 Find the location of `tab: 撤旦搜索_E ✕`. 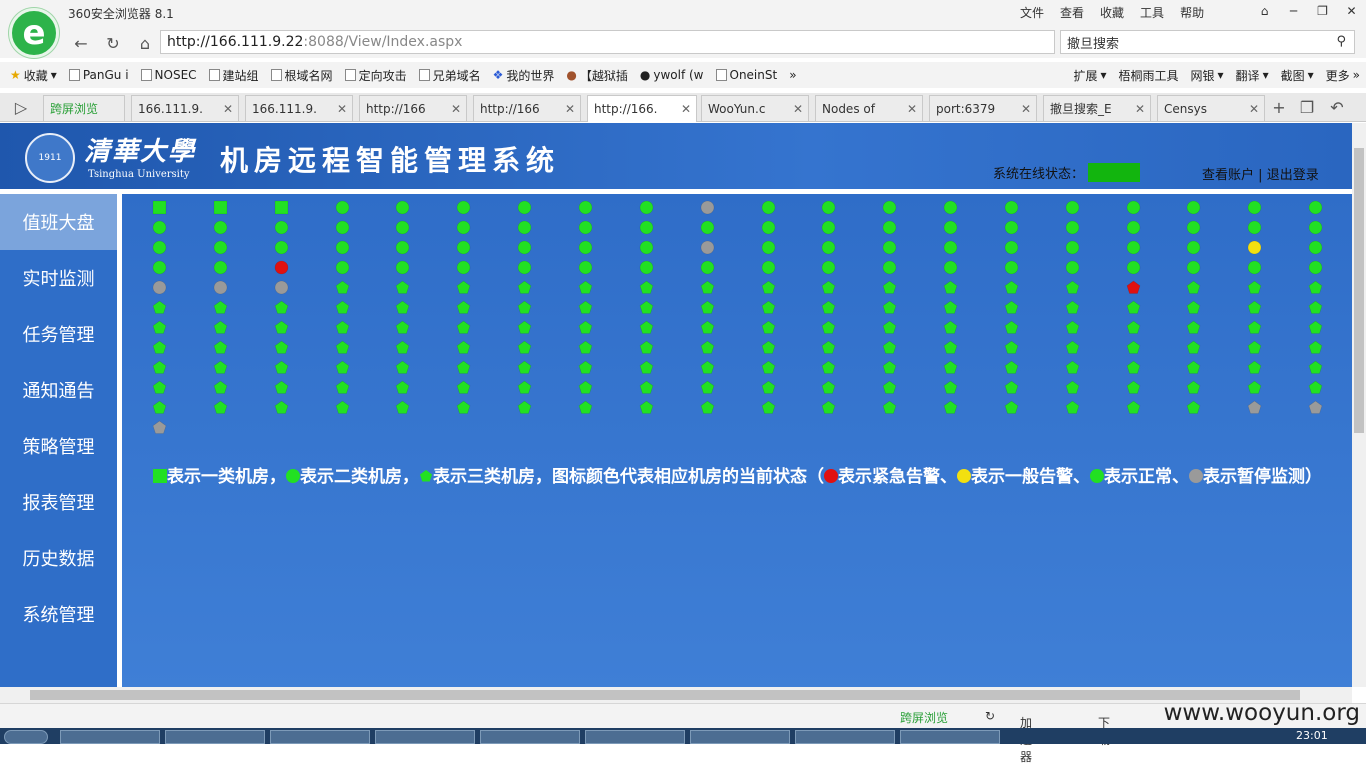

tab: 撤旦搜索_E ✕ is located at coordinates (1097, 108).